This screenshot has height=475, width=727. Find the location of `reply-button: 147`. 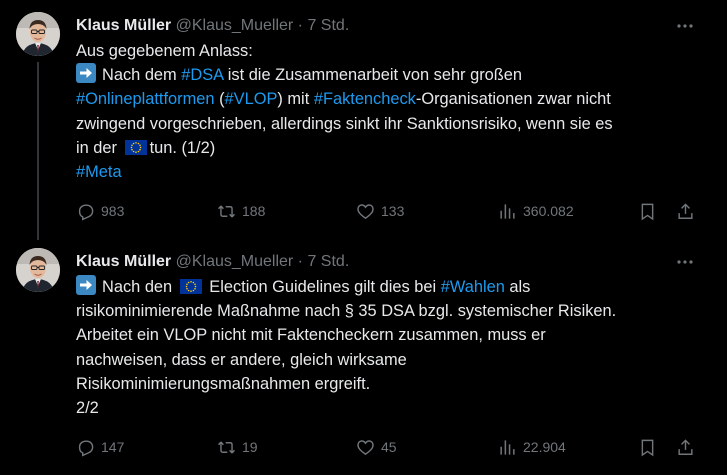

reply-button: 147 is located at coordinates (100, 447).